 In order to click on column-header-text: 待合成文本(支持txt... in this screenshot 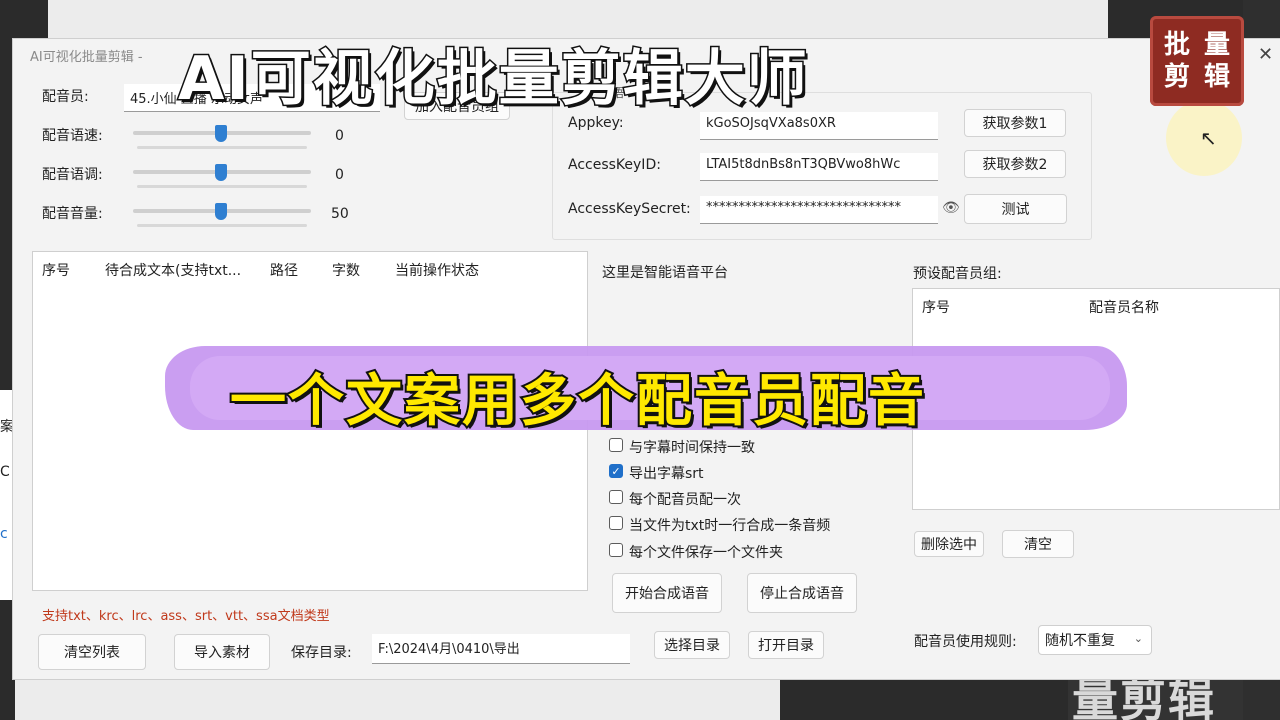, I will do `click(173, 270)`.